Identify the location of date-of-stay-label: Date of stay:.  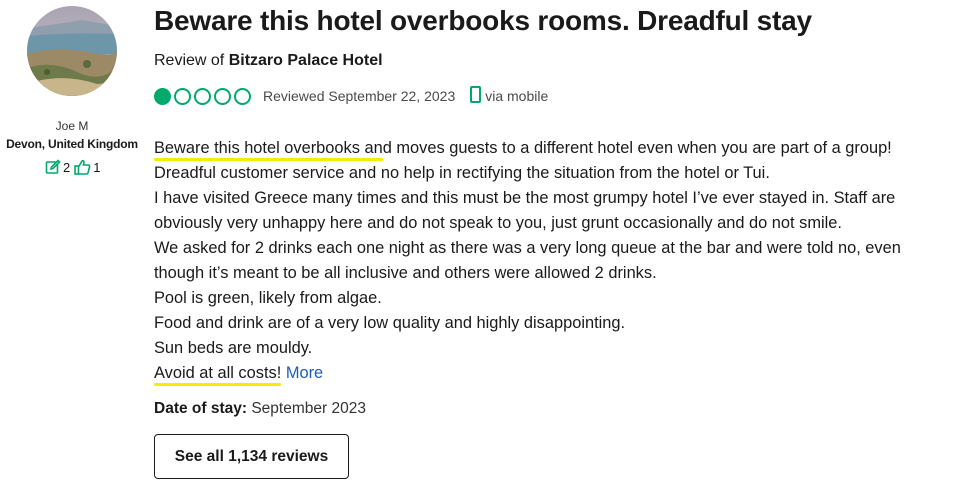
(201, 408).